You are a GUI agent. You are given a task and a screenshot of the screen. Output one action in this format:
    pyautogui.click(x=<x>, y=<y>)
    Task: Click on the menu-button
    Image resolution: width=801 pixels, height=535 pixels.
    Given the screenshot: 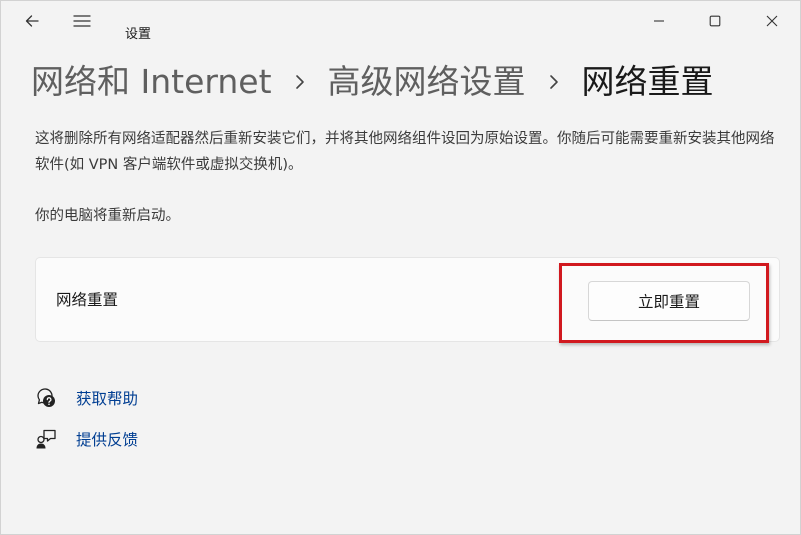 What is the action you would take?
    pyautogui.click(x=82, y=21)
    